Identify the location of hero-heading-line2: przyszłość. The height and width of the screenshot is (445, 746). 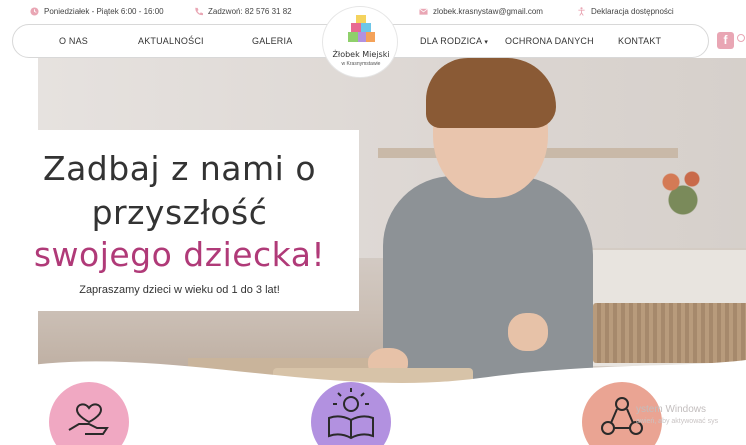
(179, 212).